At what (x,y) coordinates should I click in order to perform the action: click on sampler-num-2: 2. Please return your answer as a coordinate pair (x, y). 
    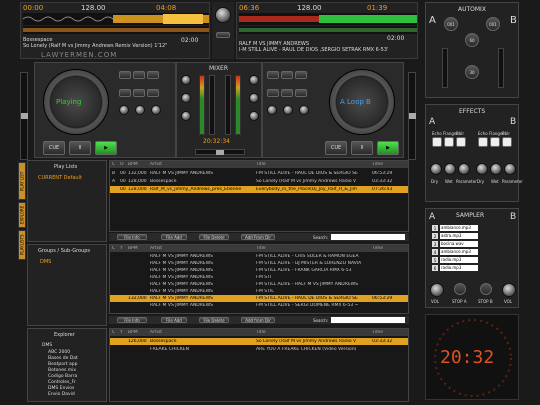
    Looking at the image, I should click on (435, 236).